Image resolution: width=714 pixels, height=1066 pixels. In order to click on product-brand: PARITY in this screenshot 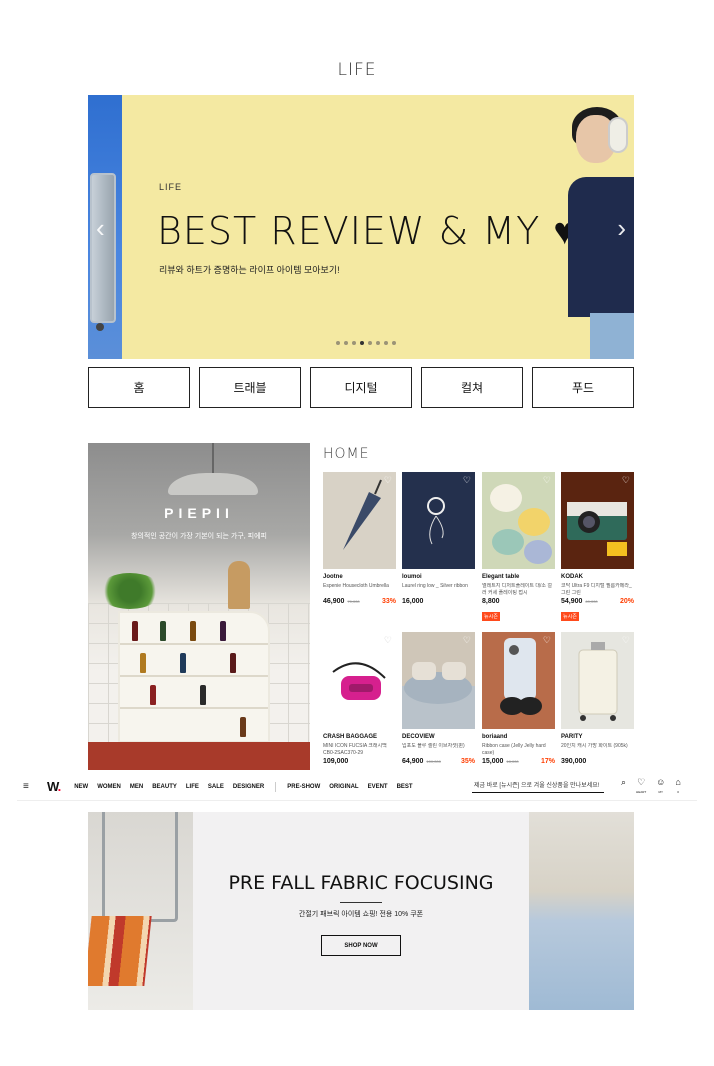, I will do `click(572, 737)`.